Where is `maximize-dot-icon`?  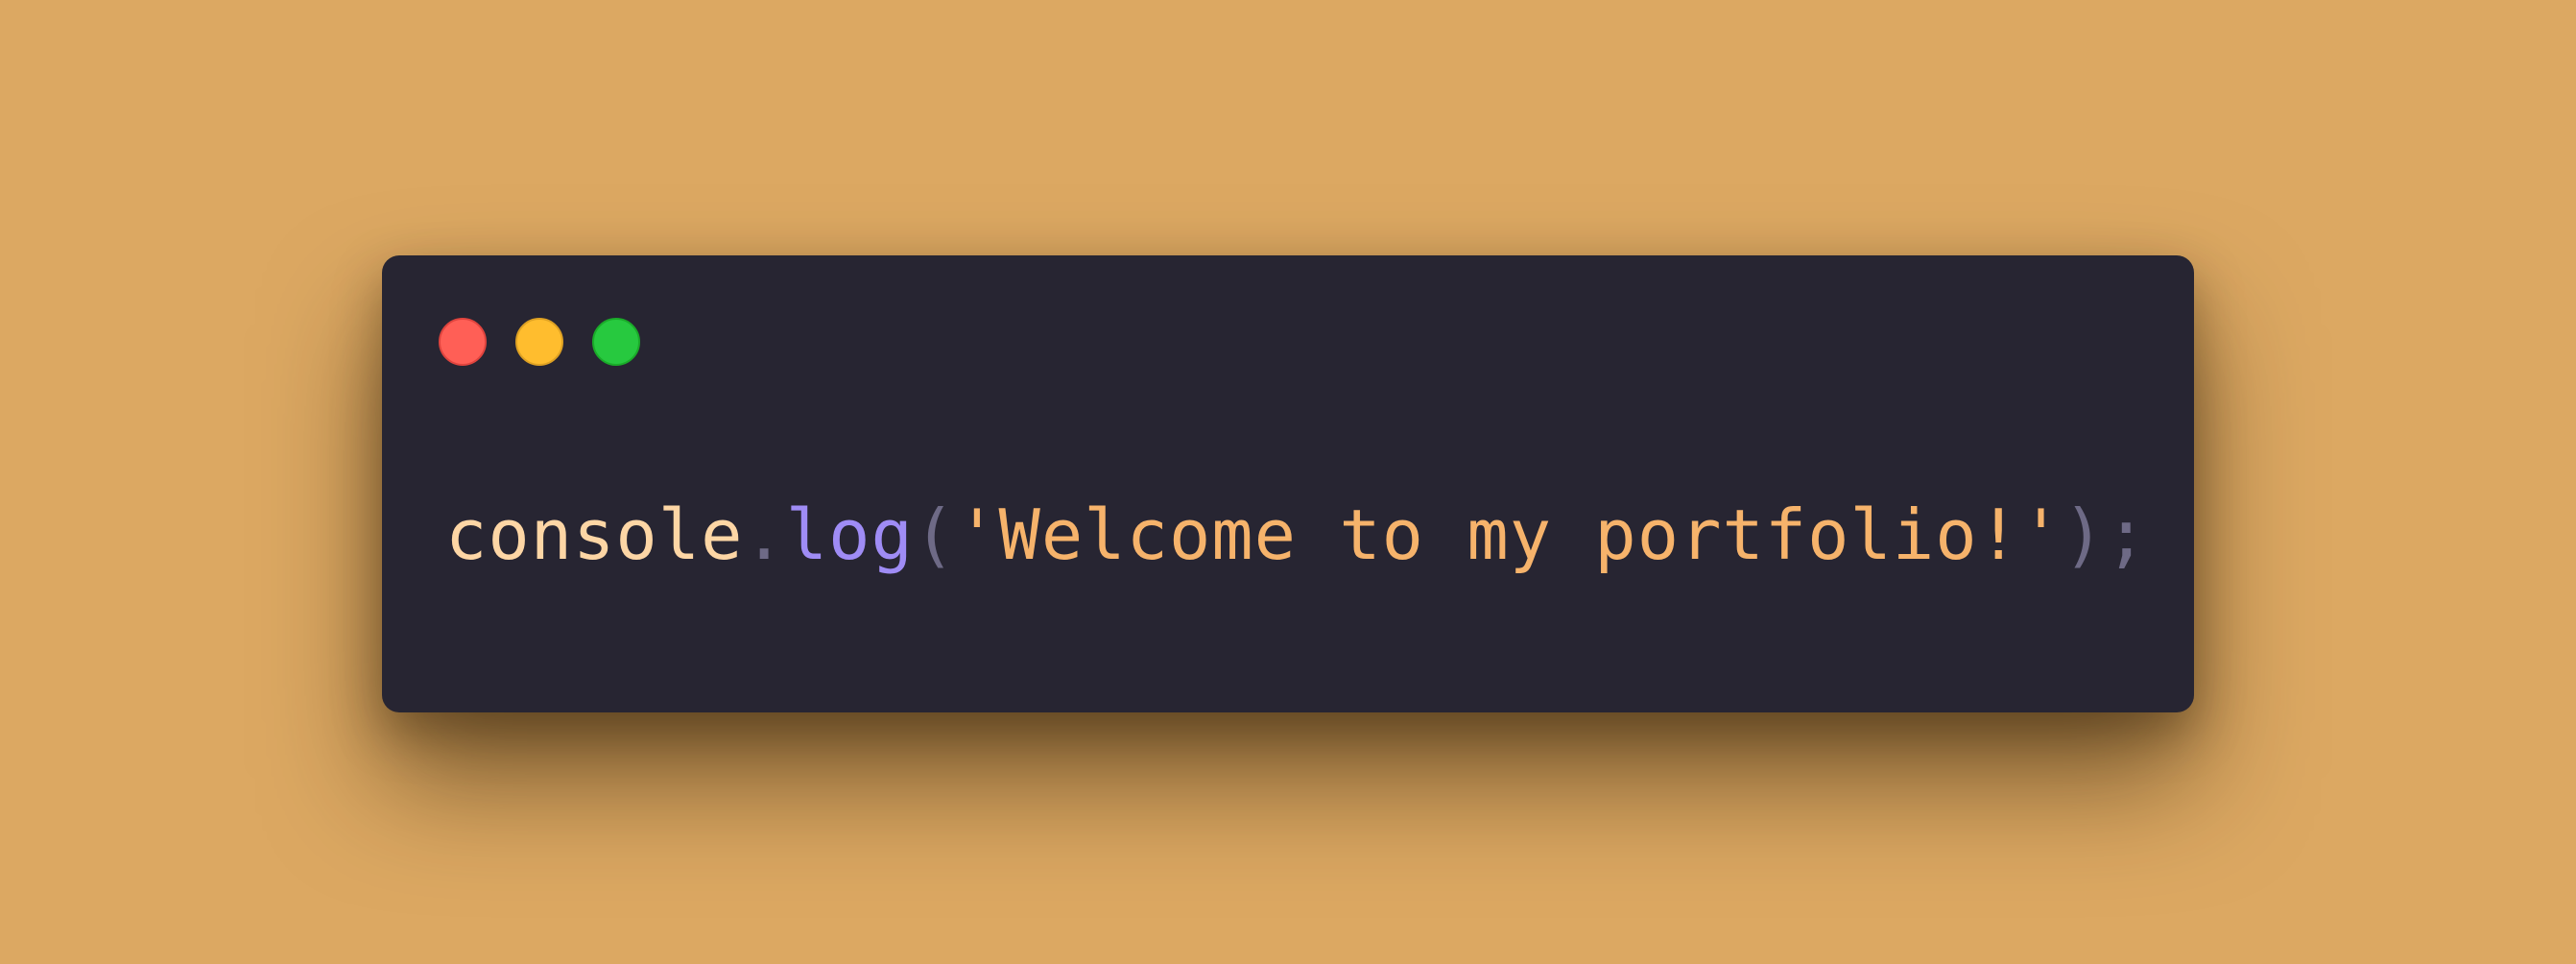
maximize-dot-icon is located at coordinates (616, 342).